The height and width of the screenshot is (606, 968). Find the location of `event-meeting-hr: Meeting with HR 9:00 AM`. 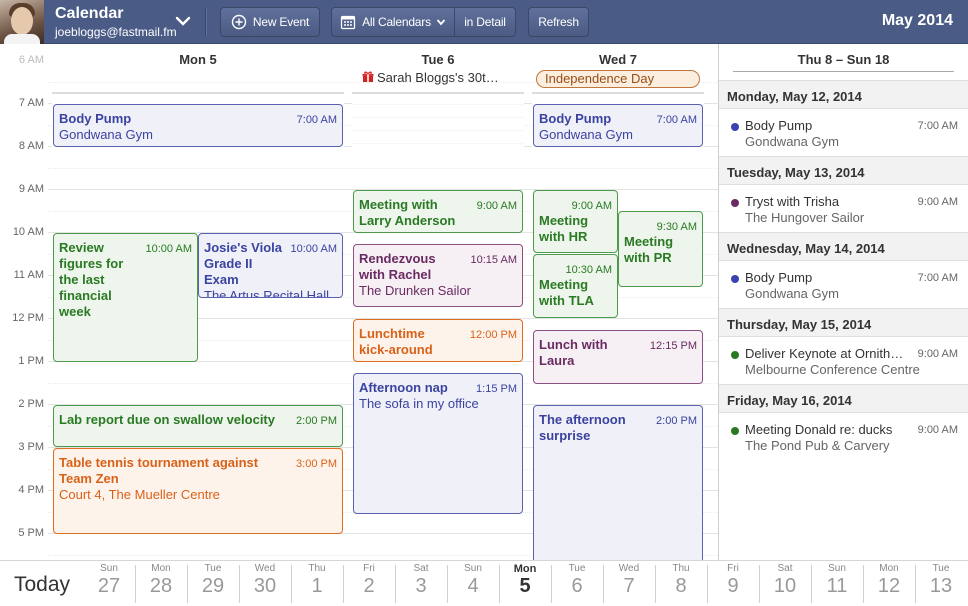

event-meeting-hr: Meeting with HR 9:00 AM is located at coordinates (575, 221).